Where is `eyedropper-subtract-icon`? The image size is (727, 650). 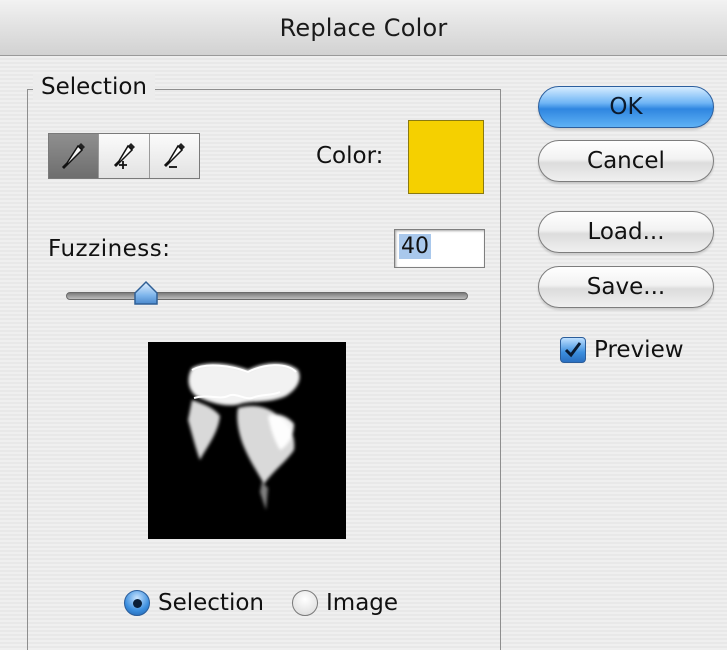 eyedropper-subtract-icon is located at coordinates (175, 155).